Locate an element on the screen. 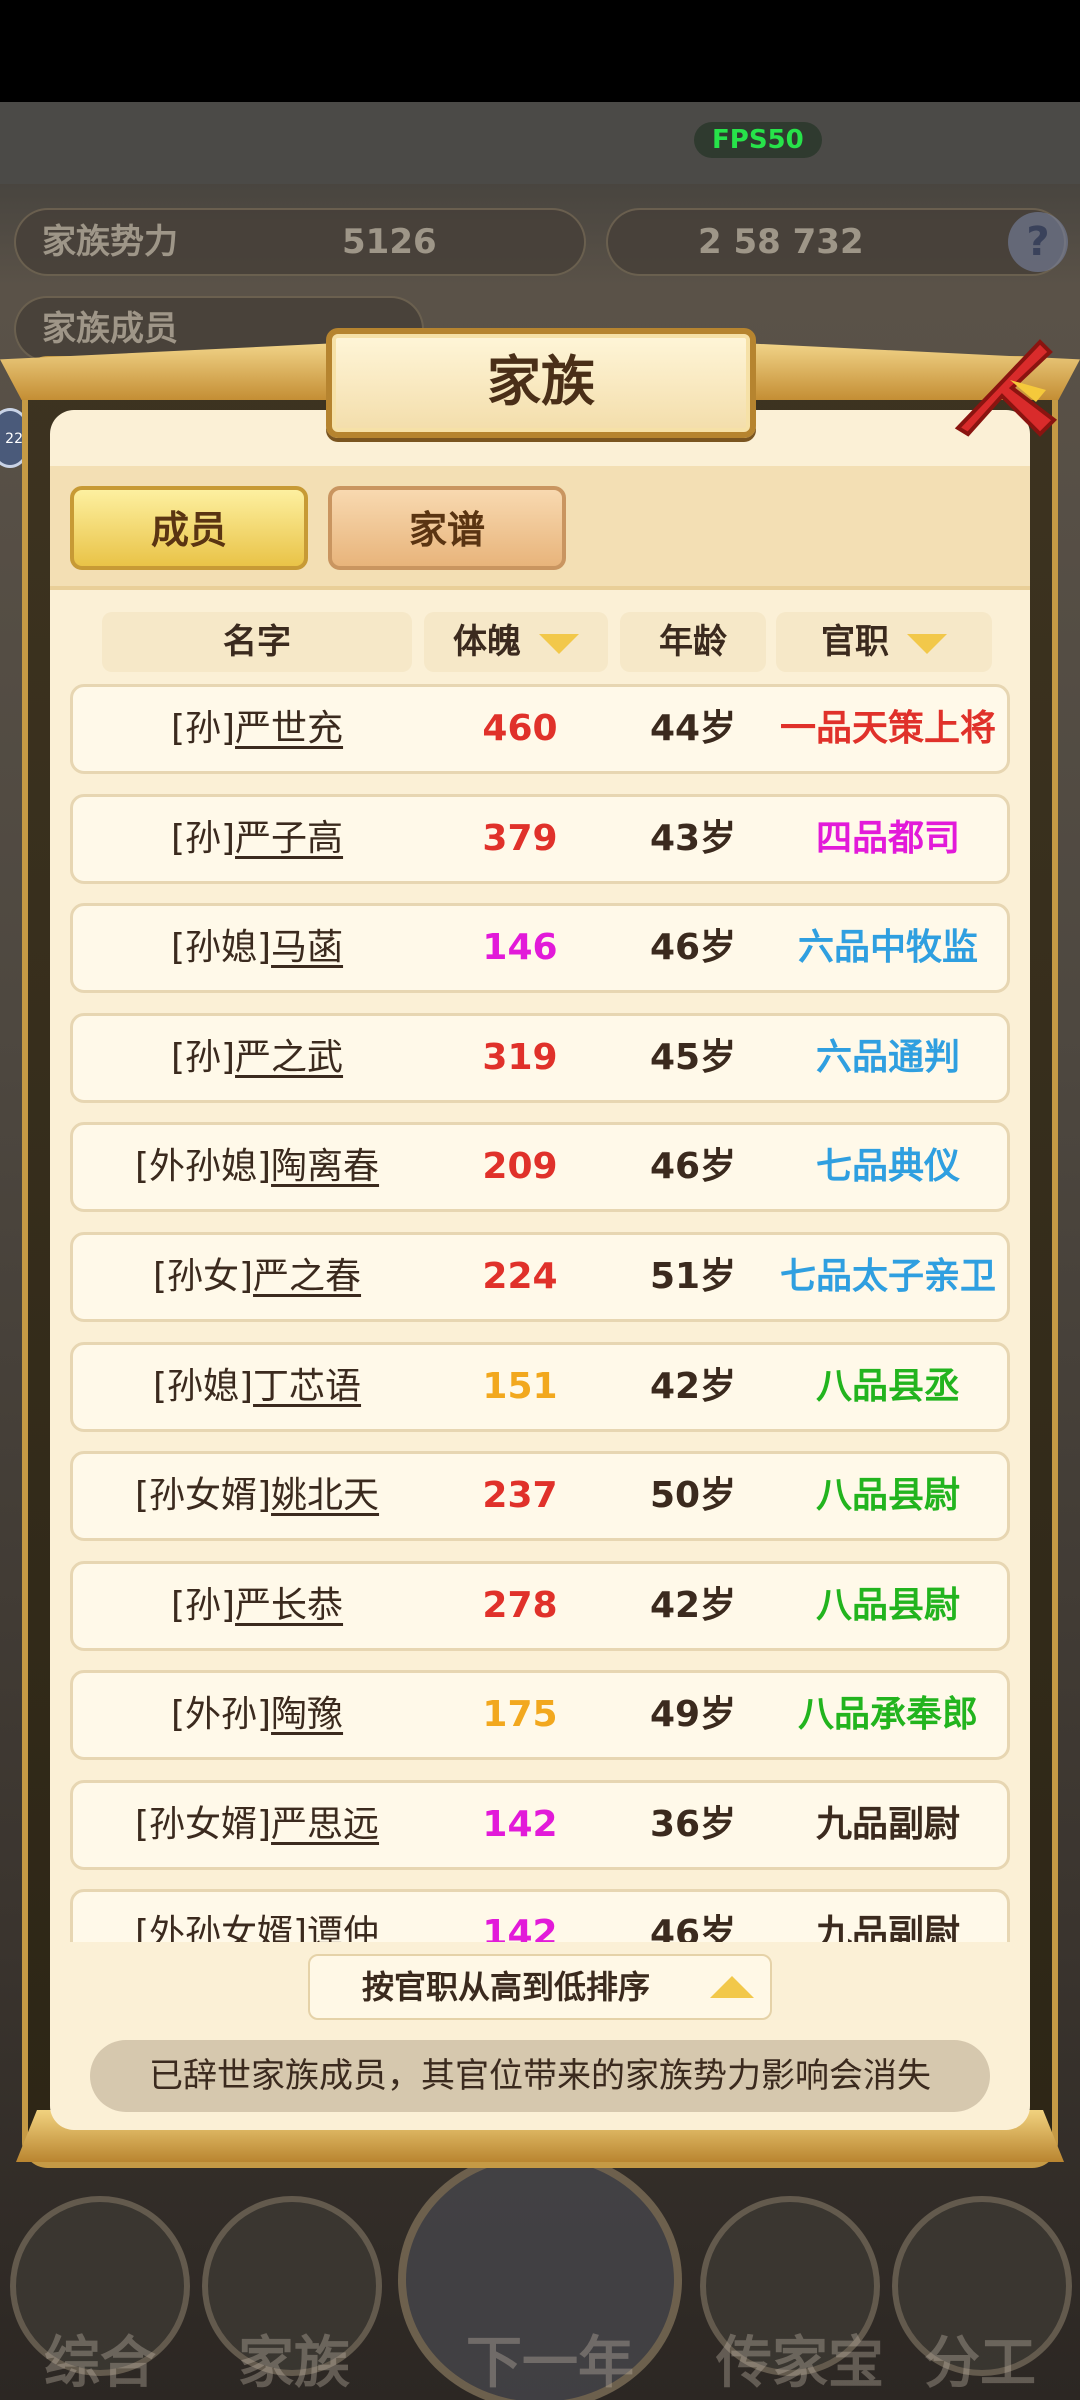 The width and height of the screenshot is (1080, 2400). member-name-cell: [孙]严子高 is located at coordinates (257, 839).